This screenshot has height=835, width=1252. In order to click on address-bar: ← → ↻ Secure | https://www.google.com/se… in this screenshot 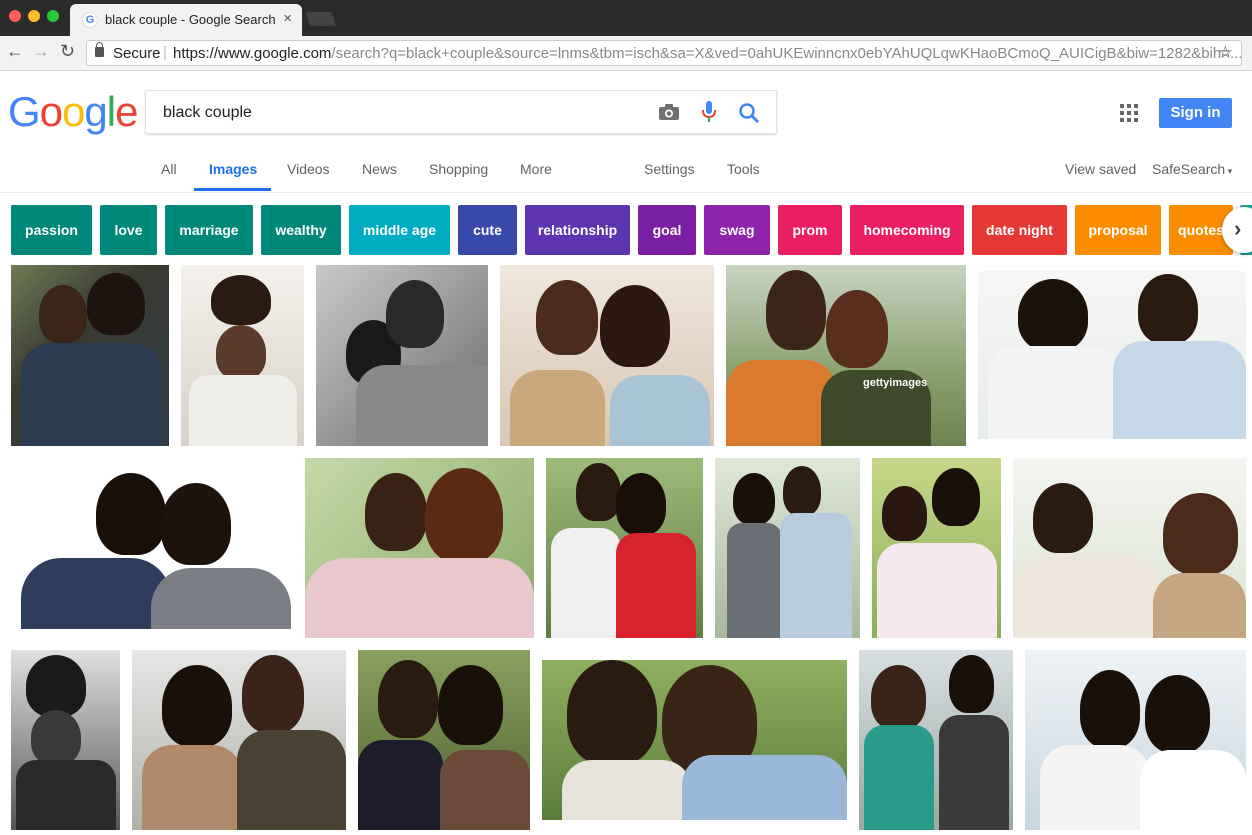, I will do `click(626, 53)`.